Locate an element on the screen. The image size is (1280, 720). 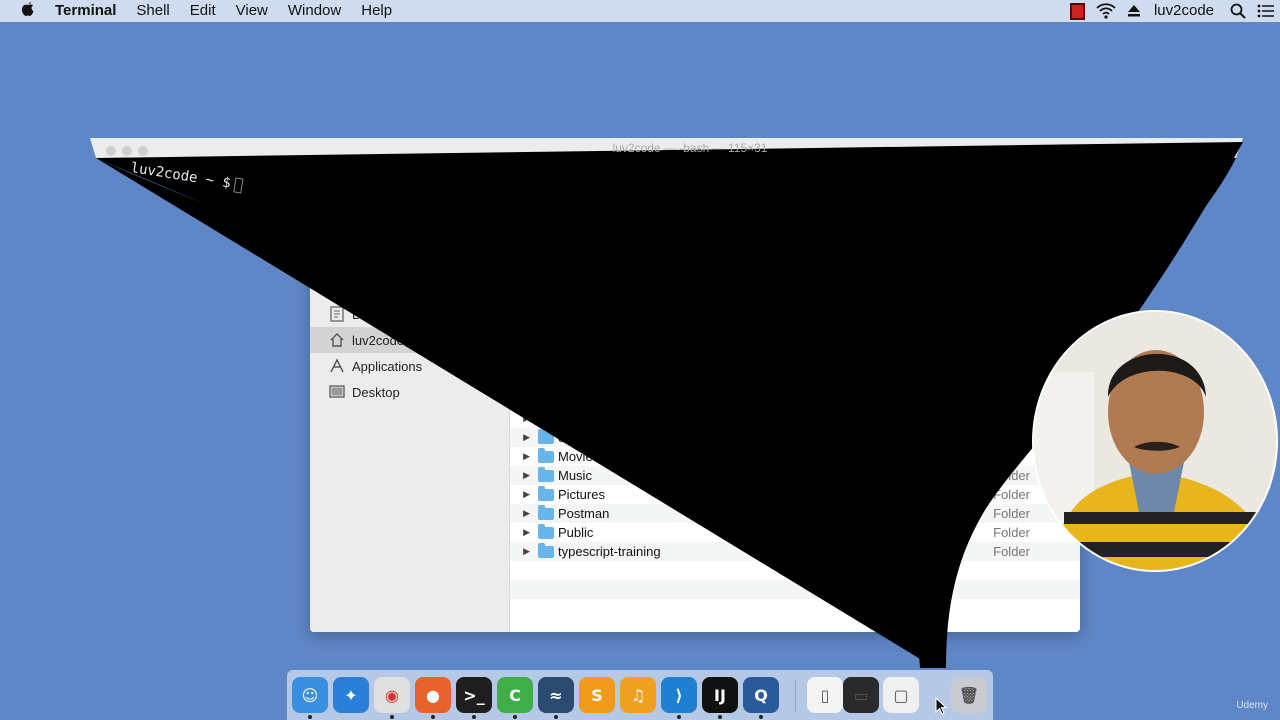
menu-edit: Edit is located at coordinates (203, 11).